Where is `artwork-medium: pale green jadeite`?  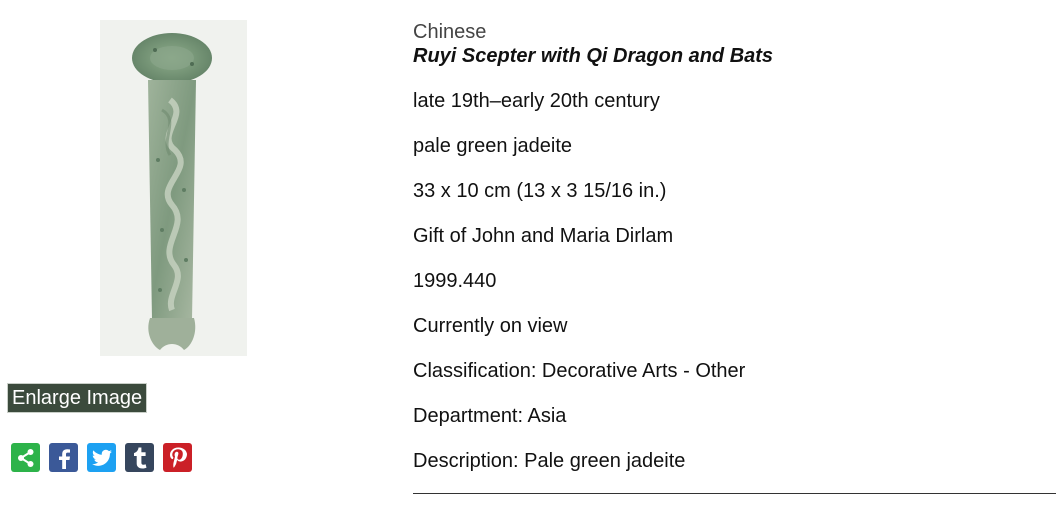
artwork-medium: pale green jadeite is located at coordinates (493, 146).